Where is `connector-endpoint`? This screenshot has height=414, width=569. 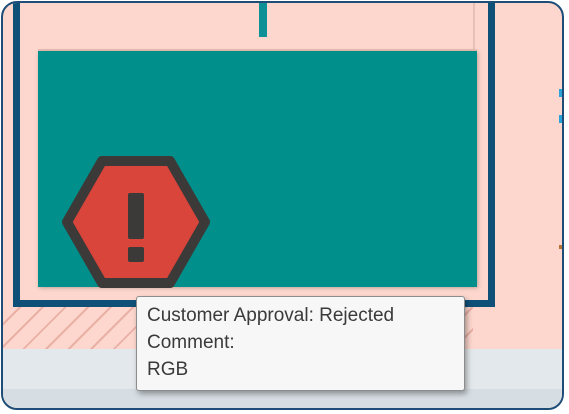
connector-endpoint is located at coordinates (560, 247).